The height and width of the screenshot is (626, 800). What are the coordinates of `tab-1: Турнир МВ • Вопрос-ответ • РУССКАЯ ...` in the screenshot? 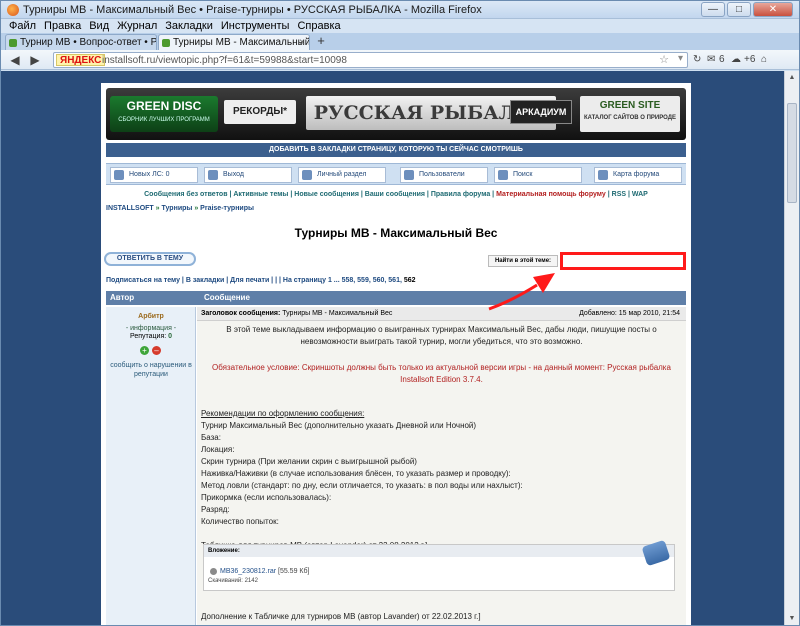 It's located at (81, 42).